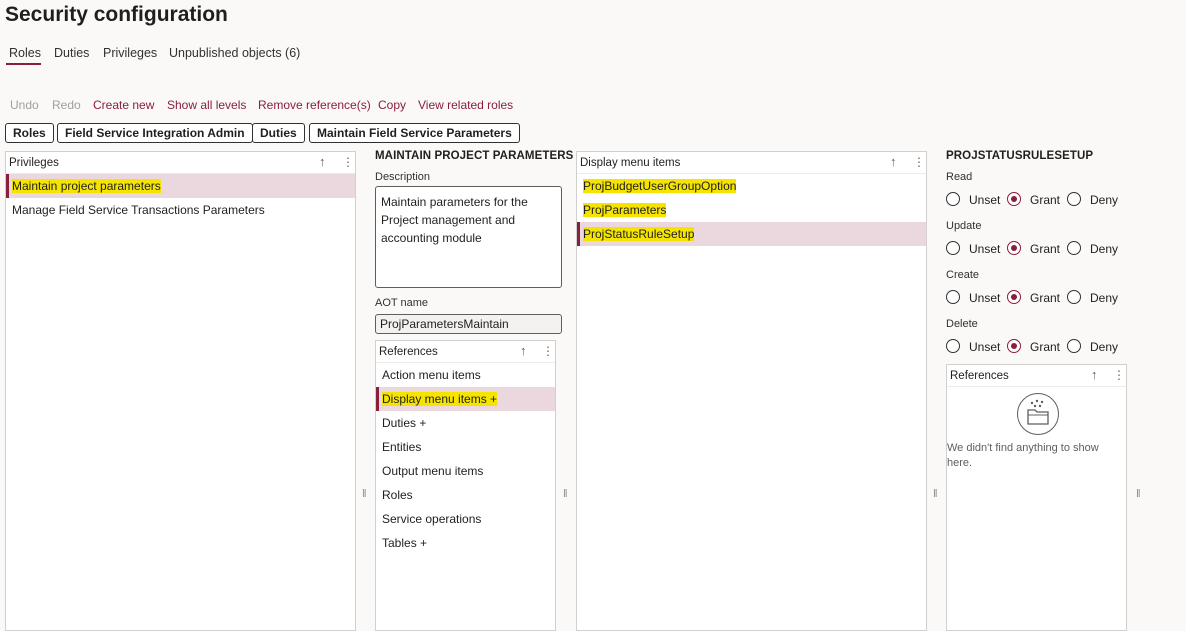  I want to click on list-item: Maintain project parameters, so click(180, 186).